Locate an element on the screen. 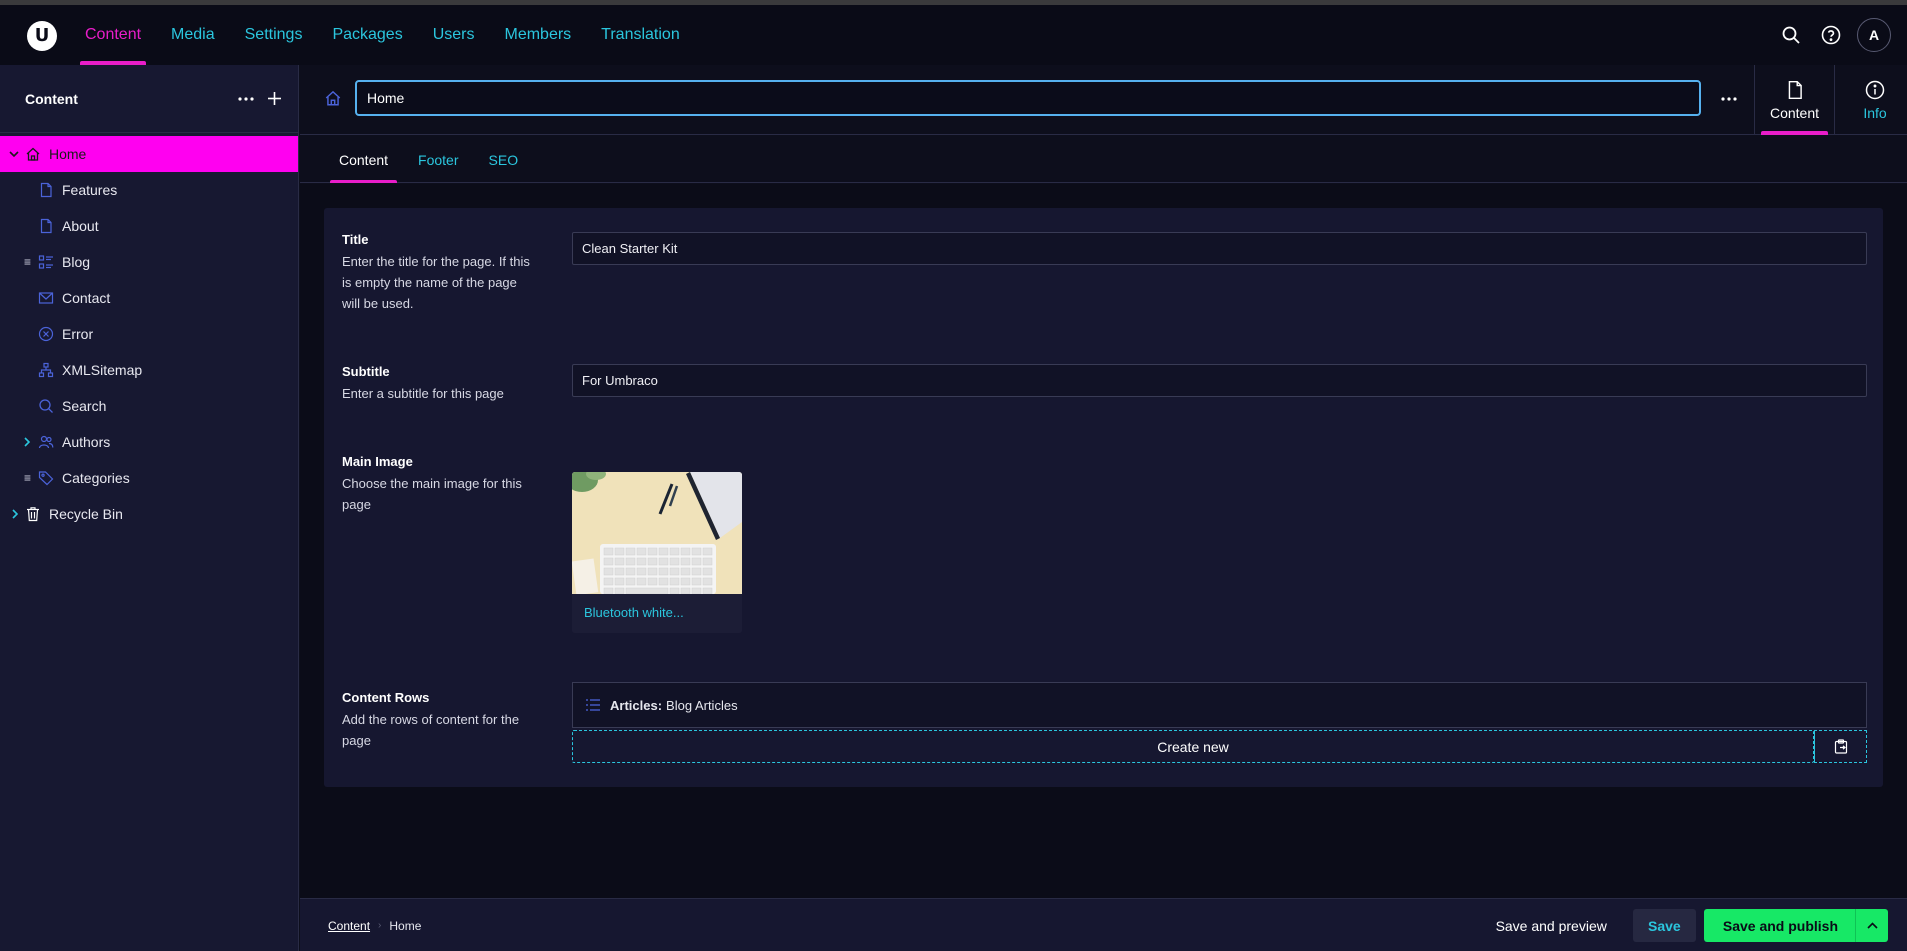 The width and height of the screenshot is (1907, 951). tree-item-search: Search is located at coordinates (149, 406).